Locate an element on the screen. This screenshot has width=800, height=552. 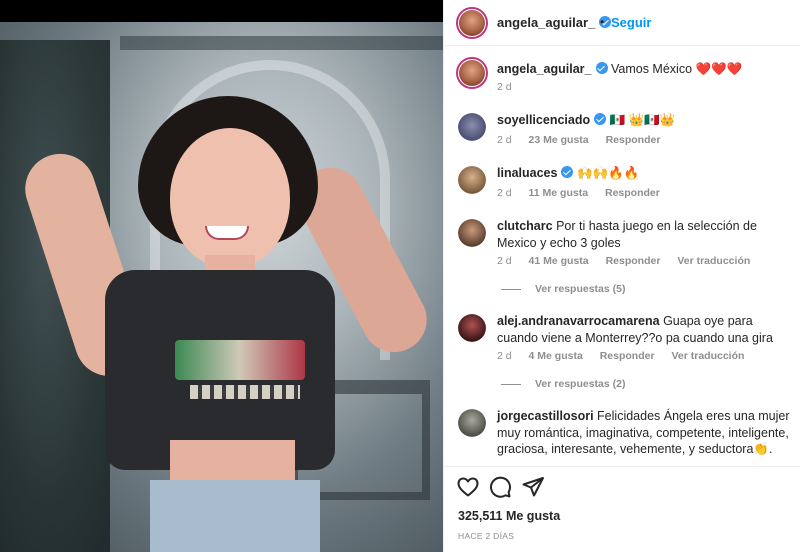
comment-text: 🇲🇽 👑🇲🇽👑 is located at coordinates (642, 120).